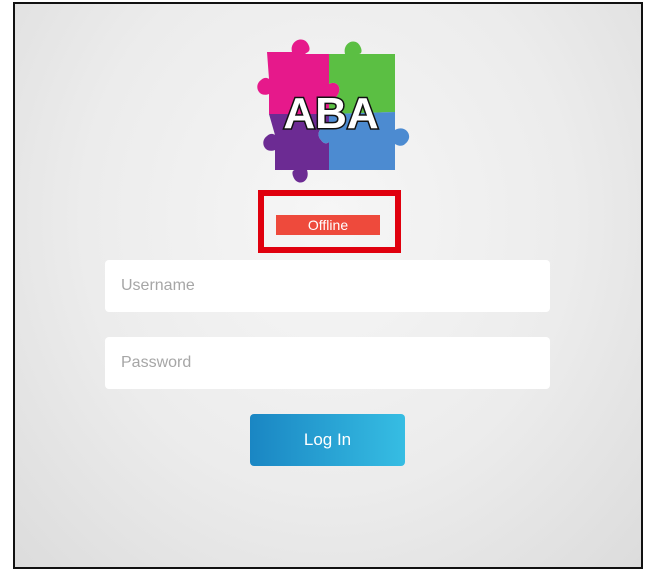 The height and width of the screenshot is (571, 647). I want to click on password-input, so click(327, 363).